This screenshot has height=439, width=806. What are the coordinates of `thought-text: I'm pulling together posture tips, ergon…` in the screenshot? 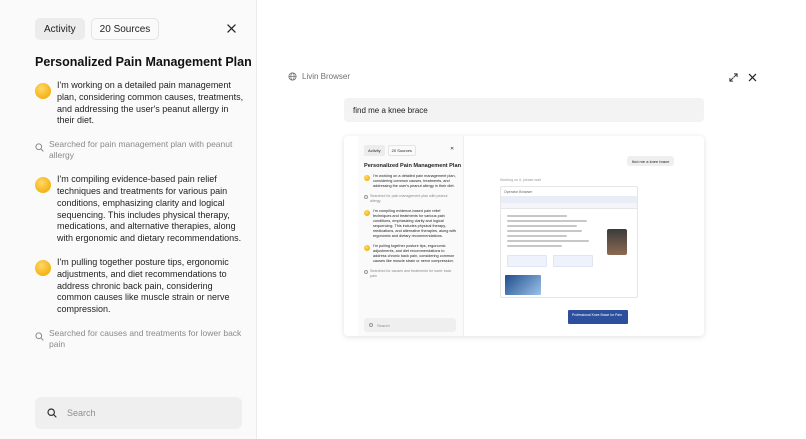 It's located at (143, 285).